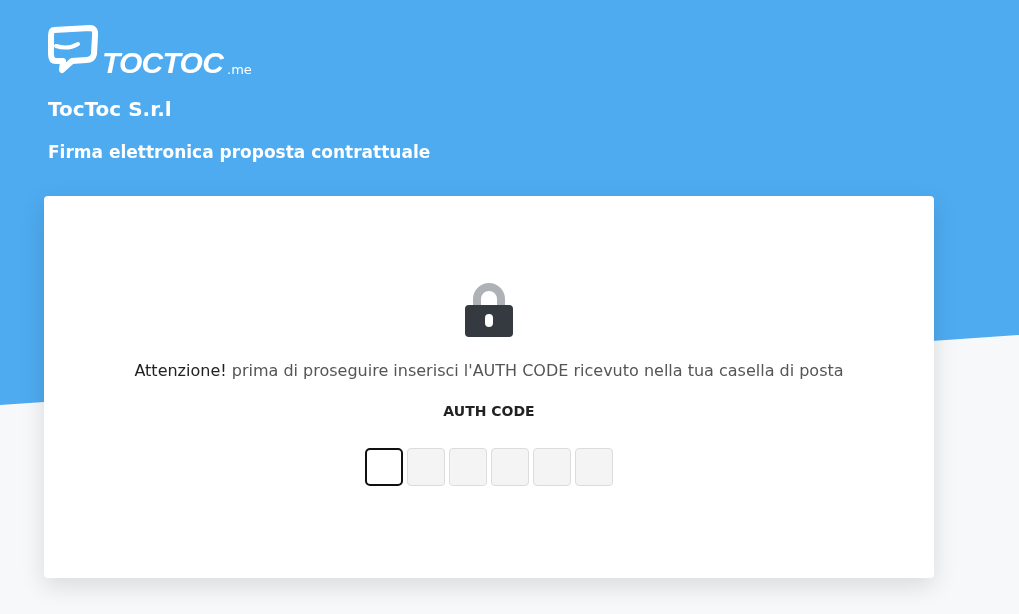  What do you see at coordinates (73, 50) in the screenshot?
I see `speech-bubble-icon` at bounding box center [73, 50].